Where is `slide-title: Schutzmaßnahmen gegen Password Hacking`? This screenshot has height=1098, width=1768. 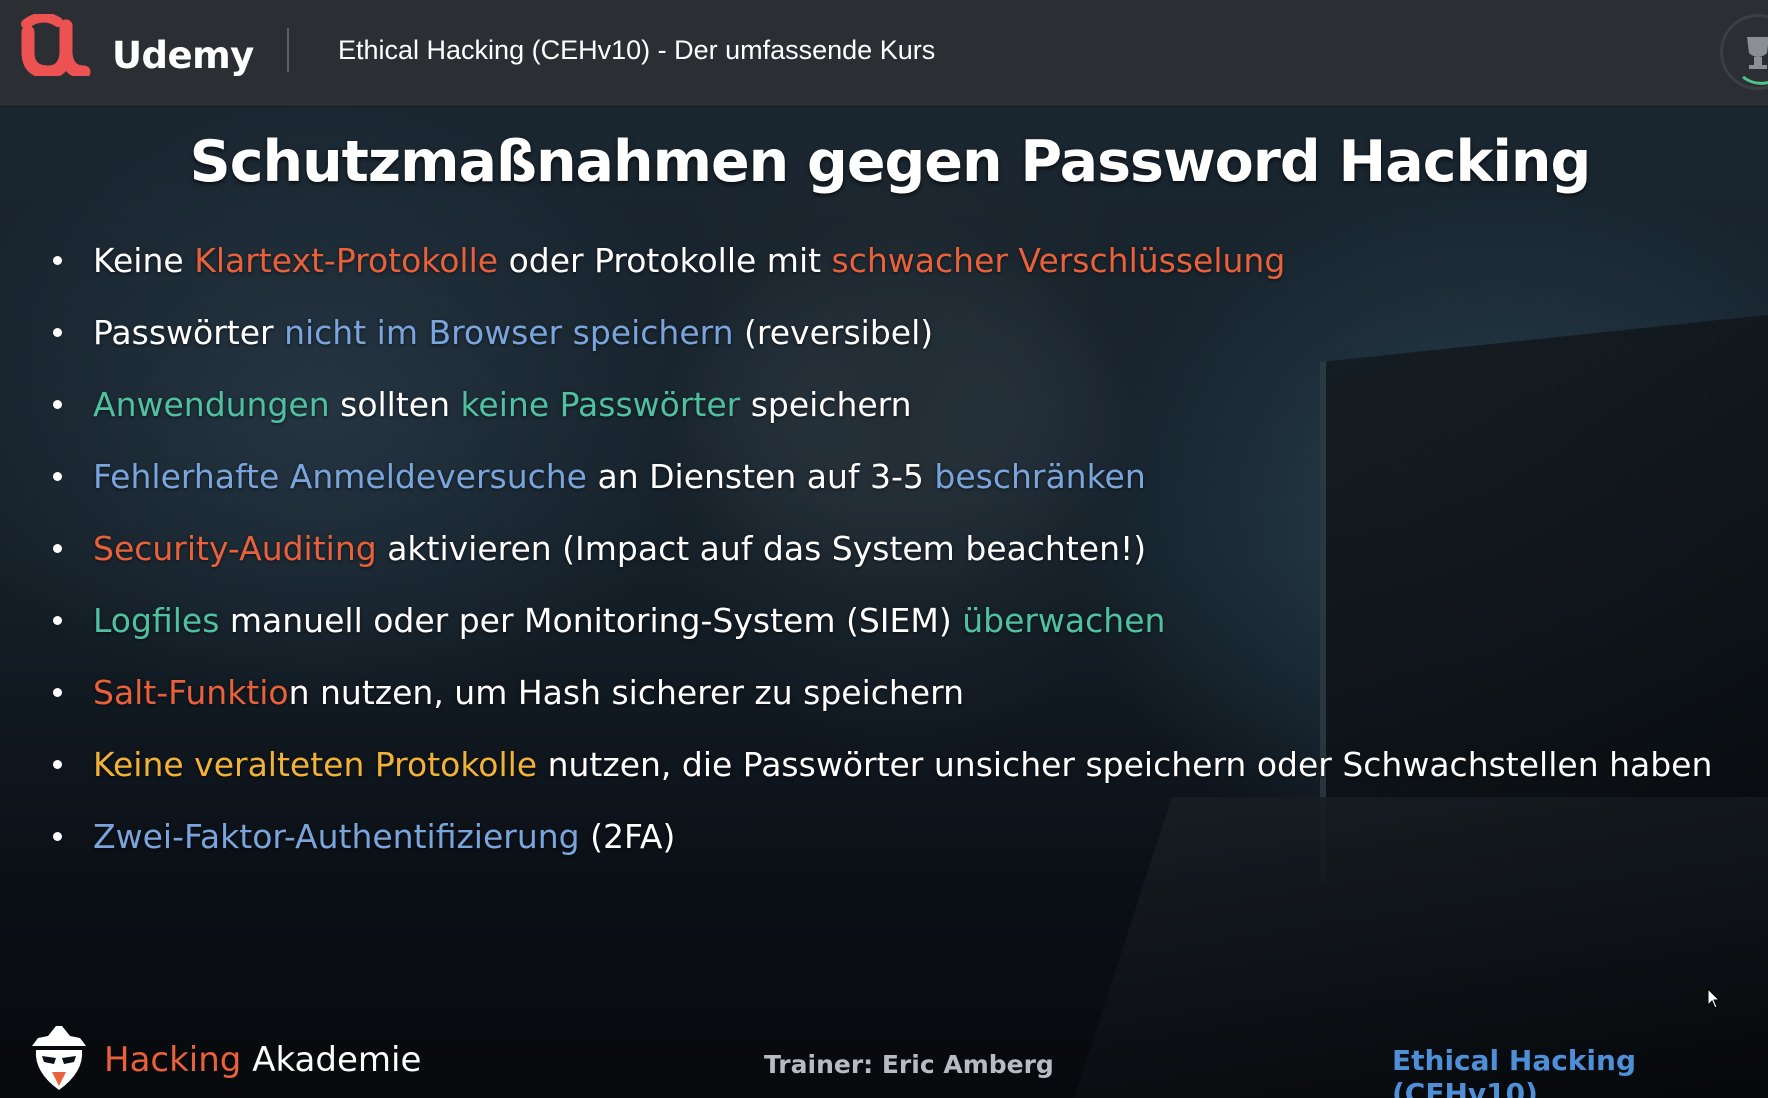
slide-title: Schutzmaßnahmen gegen Password Hacking is located at coordinates (890, 162).